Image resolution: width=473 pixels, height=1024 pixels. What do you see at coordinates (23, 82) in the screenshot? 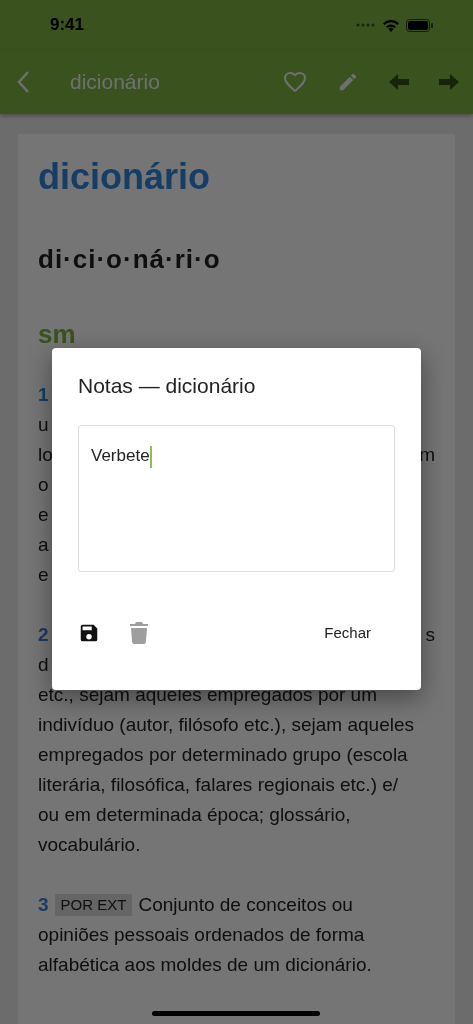
I see `back-button` at bounding box center [23, 82].